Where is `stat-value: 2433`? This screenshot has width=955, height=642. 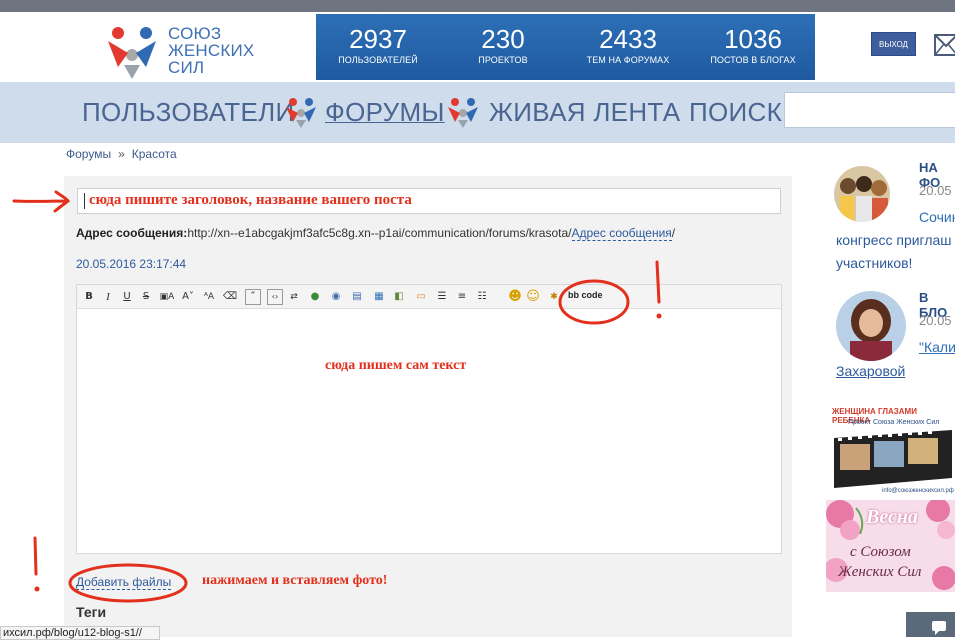
stat-value: 2433 is located at coordinates (628, 39).